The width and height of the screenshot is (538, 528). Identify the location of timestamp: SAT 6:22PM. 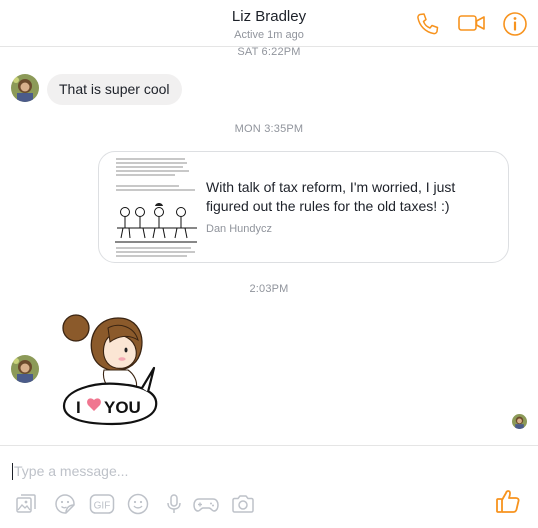
(269, 52).